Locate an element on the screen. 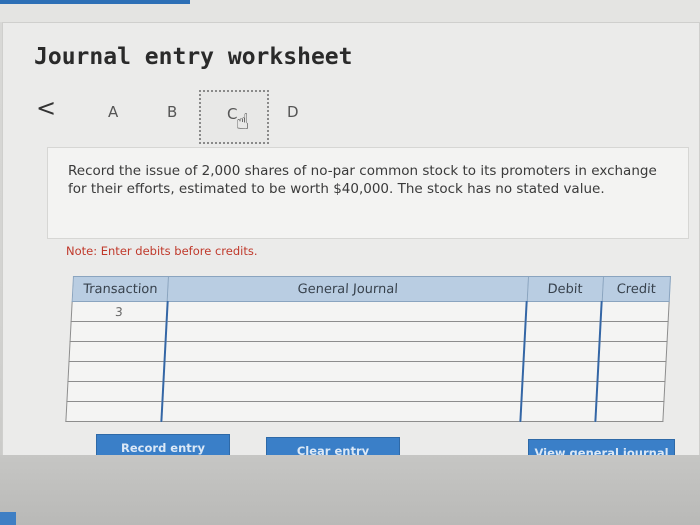 Image resolution: width=700 pixels, height=525 pixels. tab-a: A is located at coordinates (113, 112).